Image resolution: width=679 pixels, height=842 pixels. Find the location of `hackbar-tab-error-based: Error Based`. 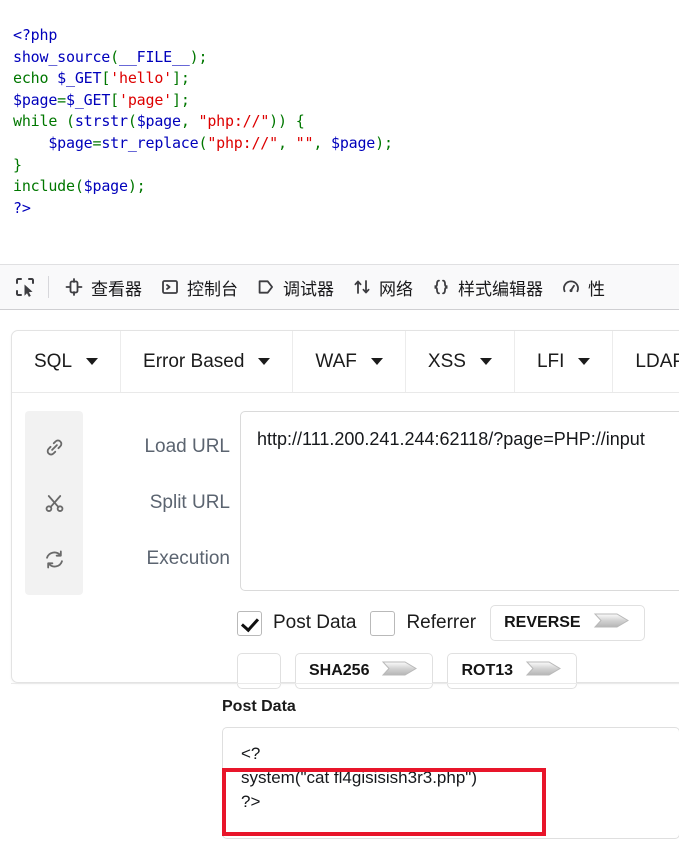

hackbar-tab-error-based: Error Based is located at coordinates (207, 361).